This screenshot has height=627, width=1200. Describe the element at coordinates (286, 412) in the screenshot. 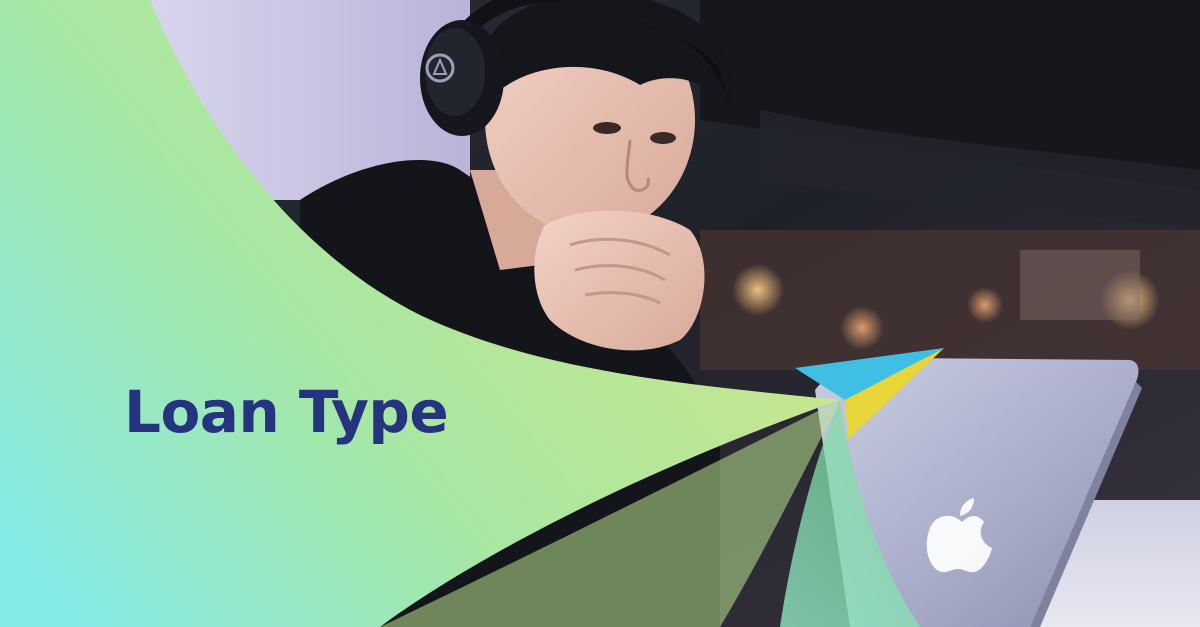

I see `page-title: Loan Type` at that location.